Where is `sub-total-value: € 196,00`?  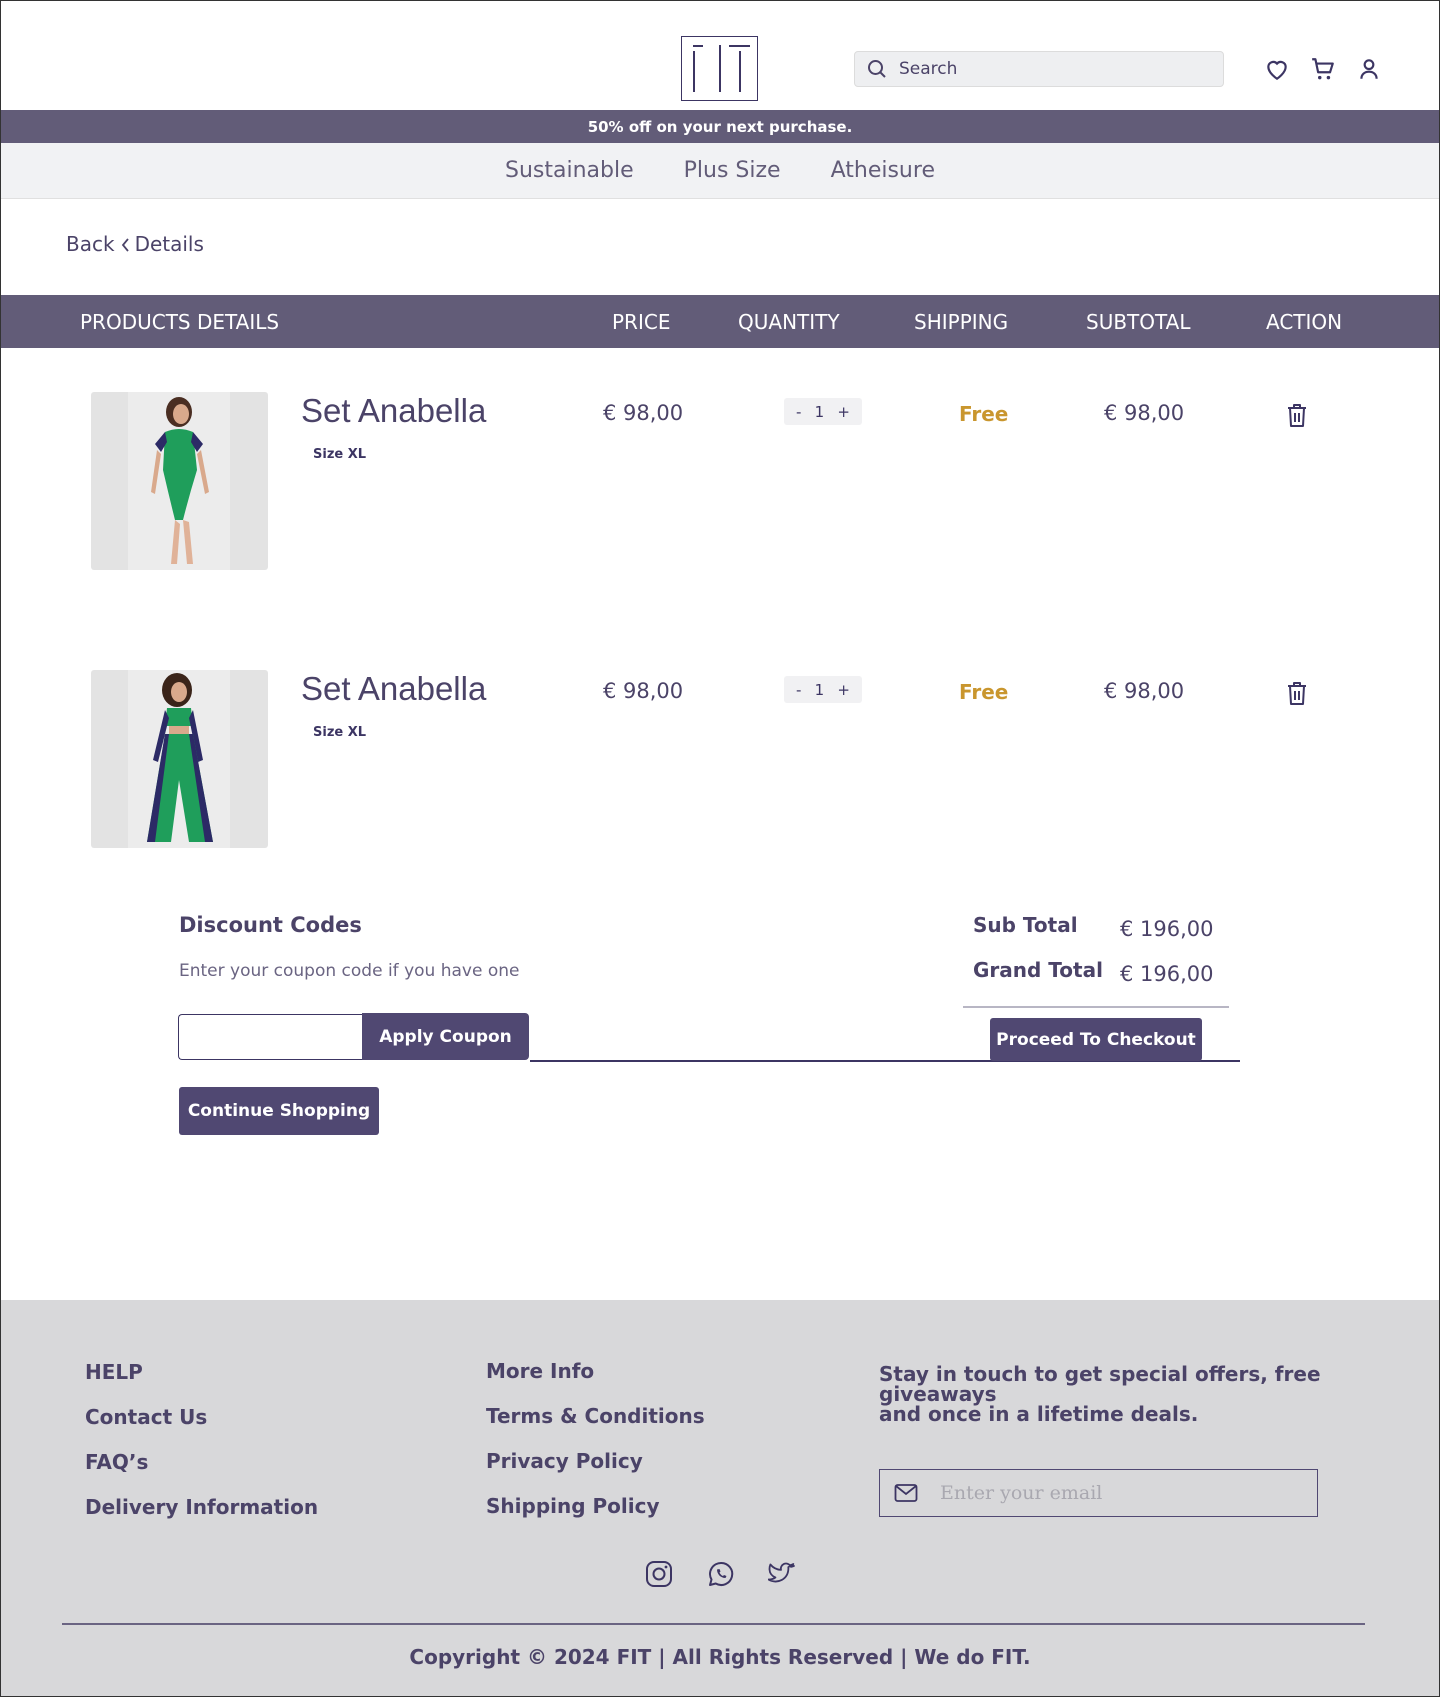
sub-total-value: € 196,00 is located at coordinates (1167, 929).